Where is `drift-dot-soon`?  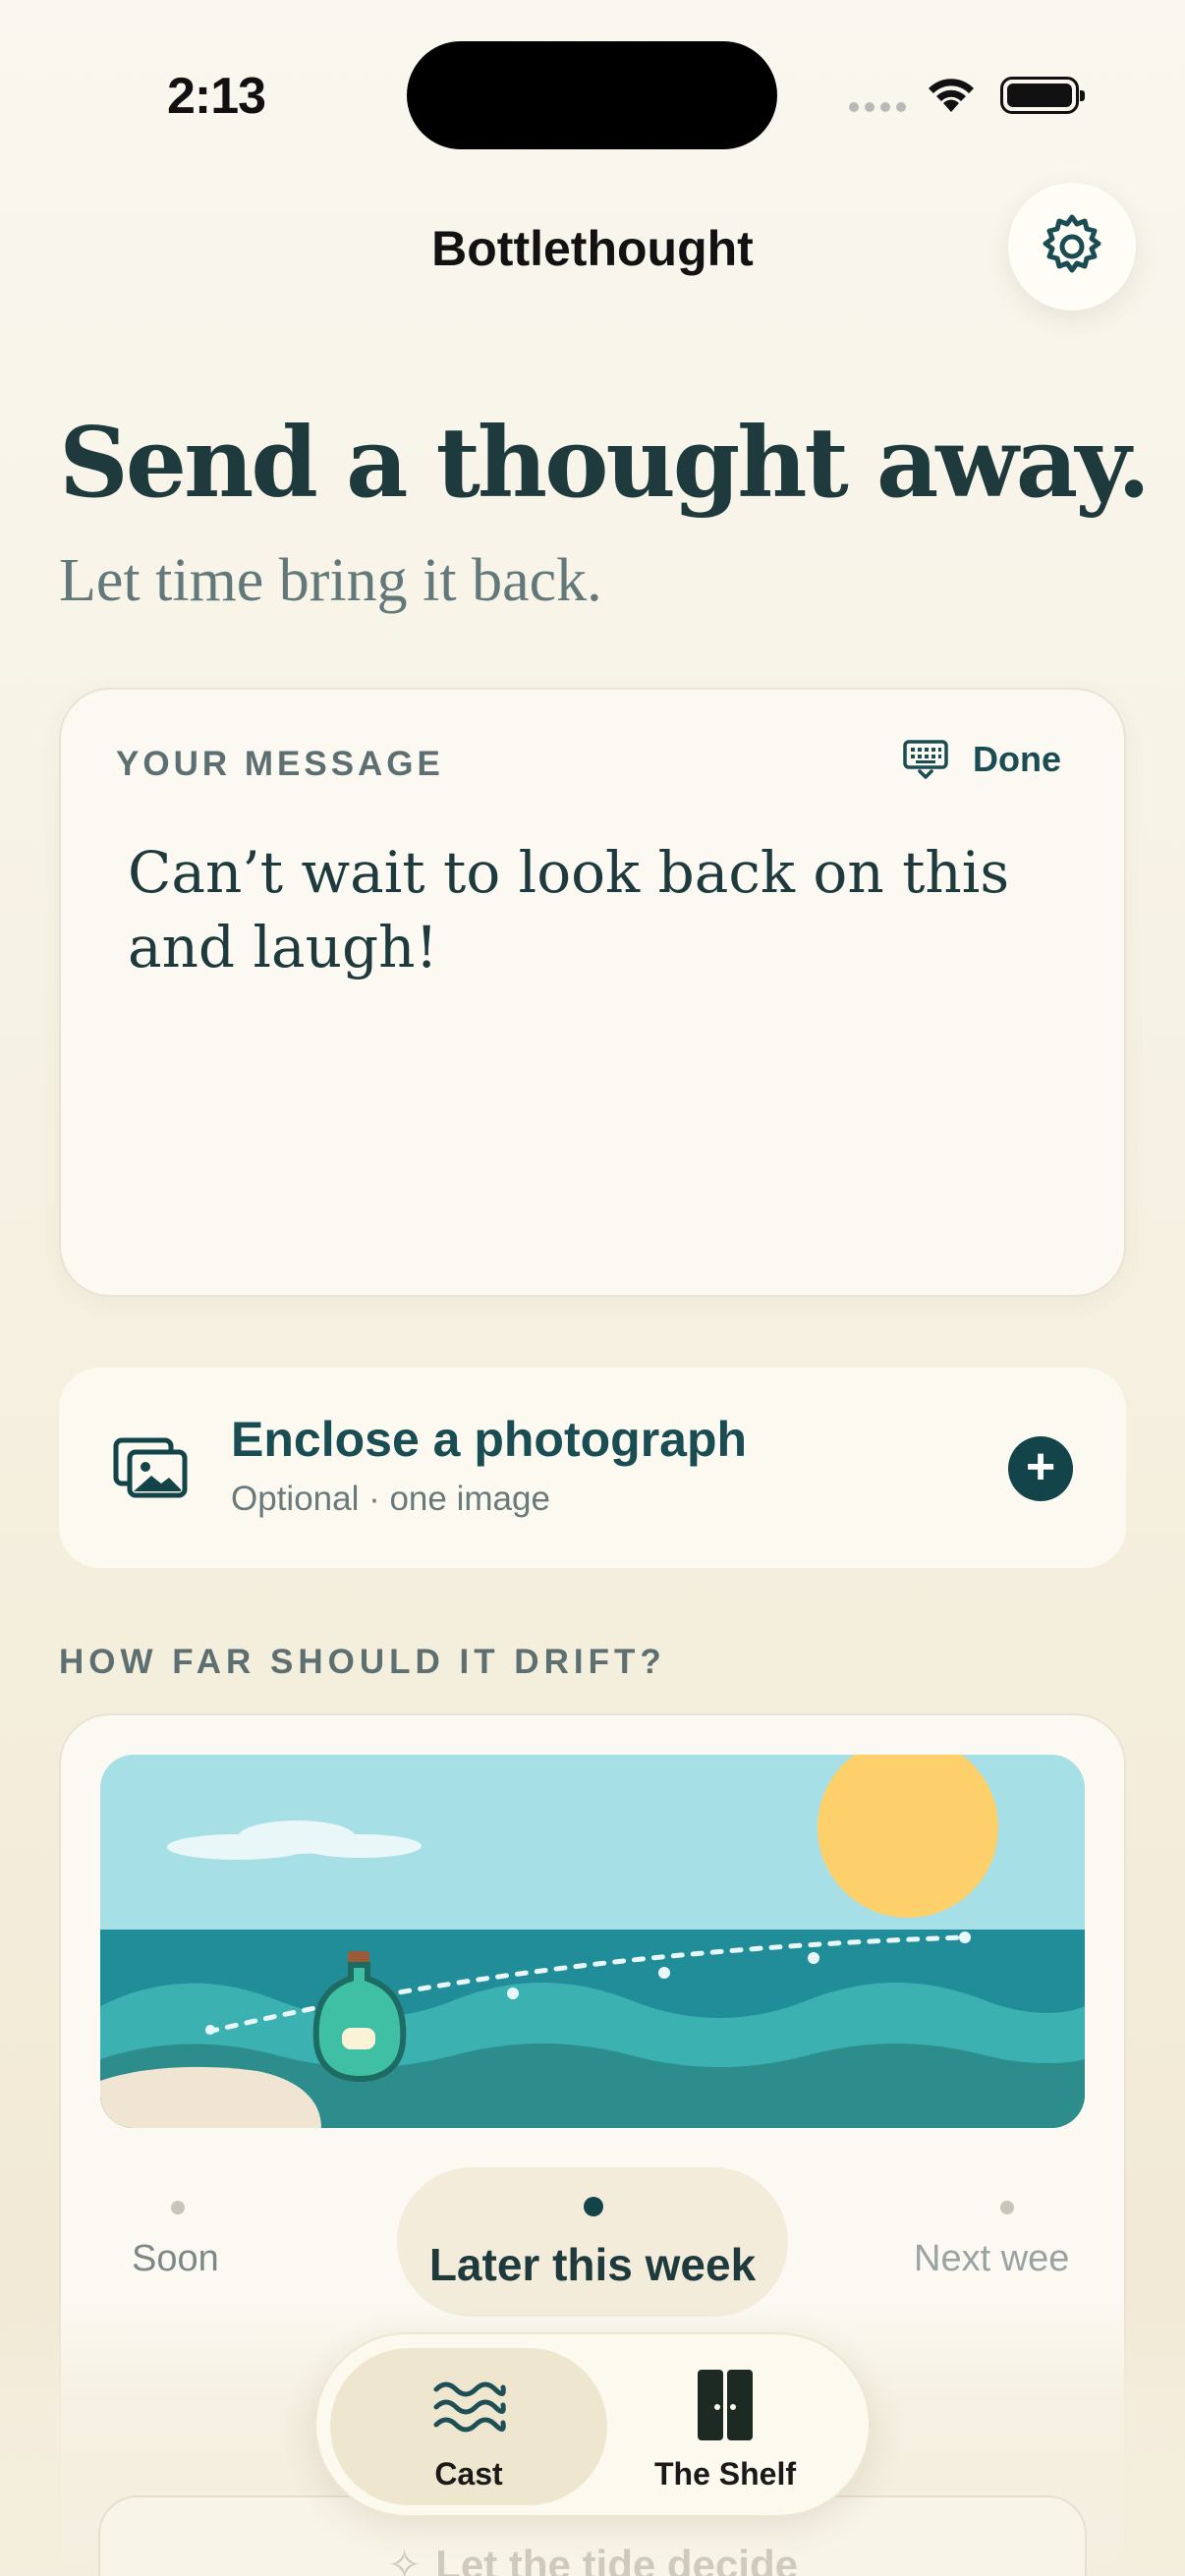
drift-dot-soon is located at coordinates (178, 2207).